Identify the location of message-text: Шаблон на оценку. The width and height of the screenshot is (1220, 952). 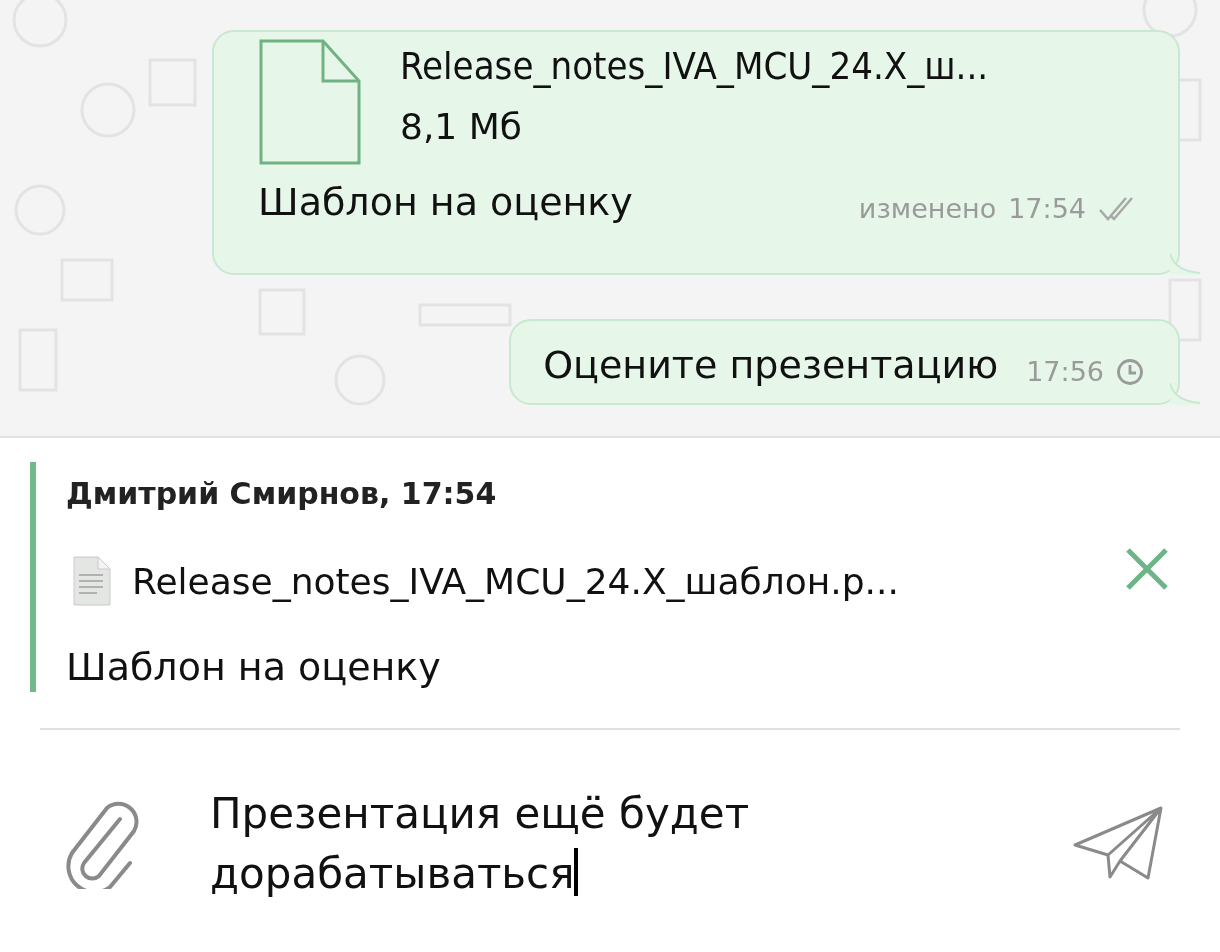
(445, 202).